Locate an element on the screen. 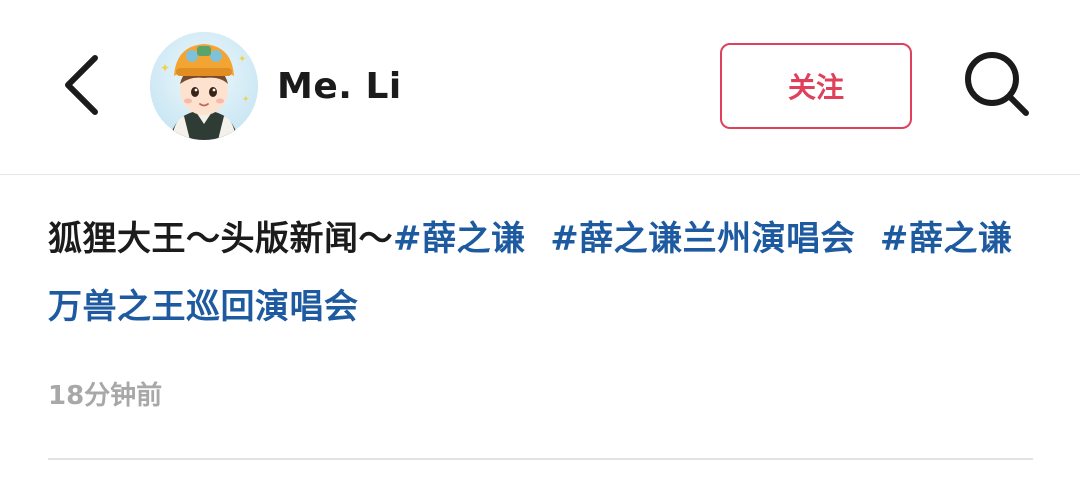 This screenshot has width=1080, height=503. post-text: 狐狸大王～头版新闻～ is located at coordinates (220, 239).